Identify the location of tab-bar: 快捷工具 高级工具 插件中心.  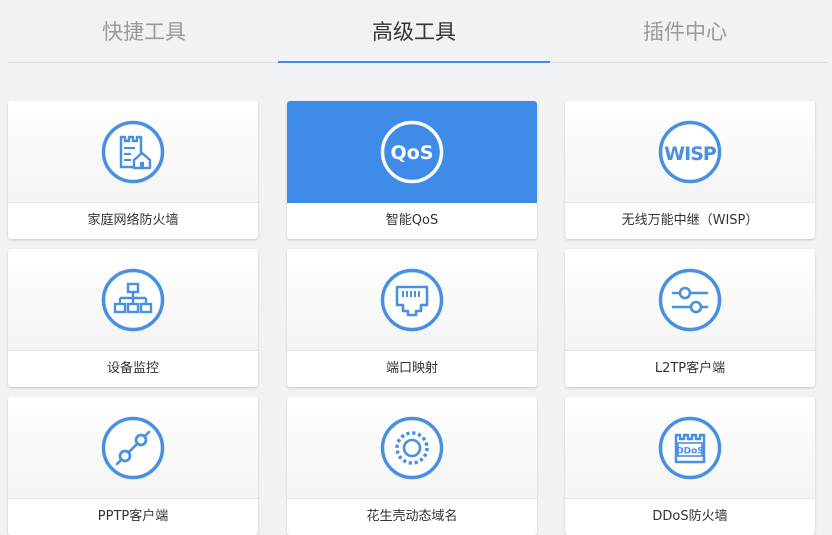
(418, 31).